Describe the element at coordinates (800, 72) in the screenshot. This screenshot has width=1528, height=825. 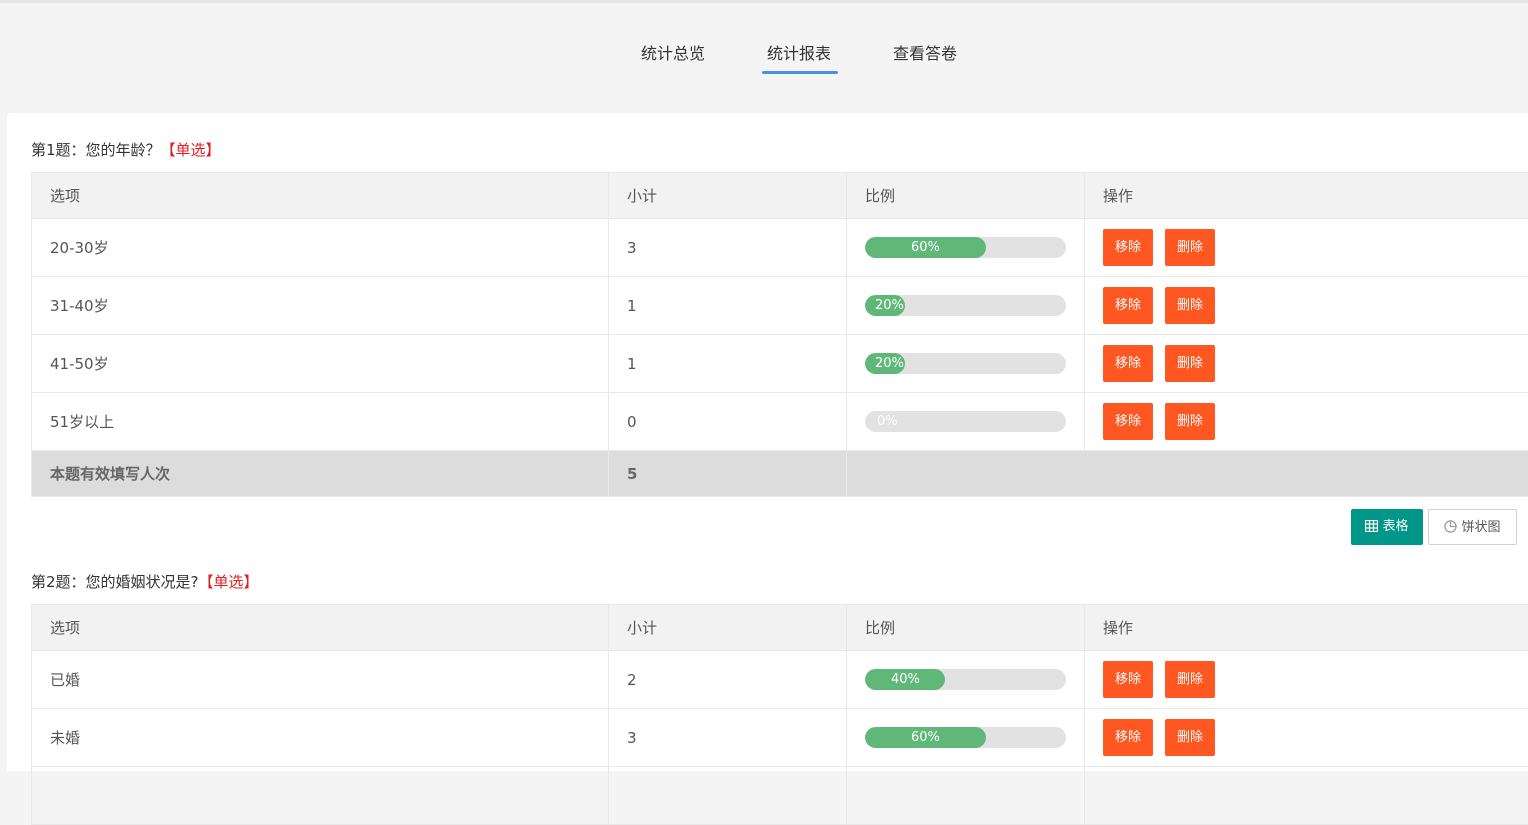
I see `active-tab-indicator` at that location.